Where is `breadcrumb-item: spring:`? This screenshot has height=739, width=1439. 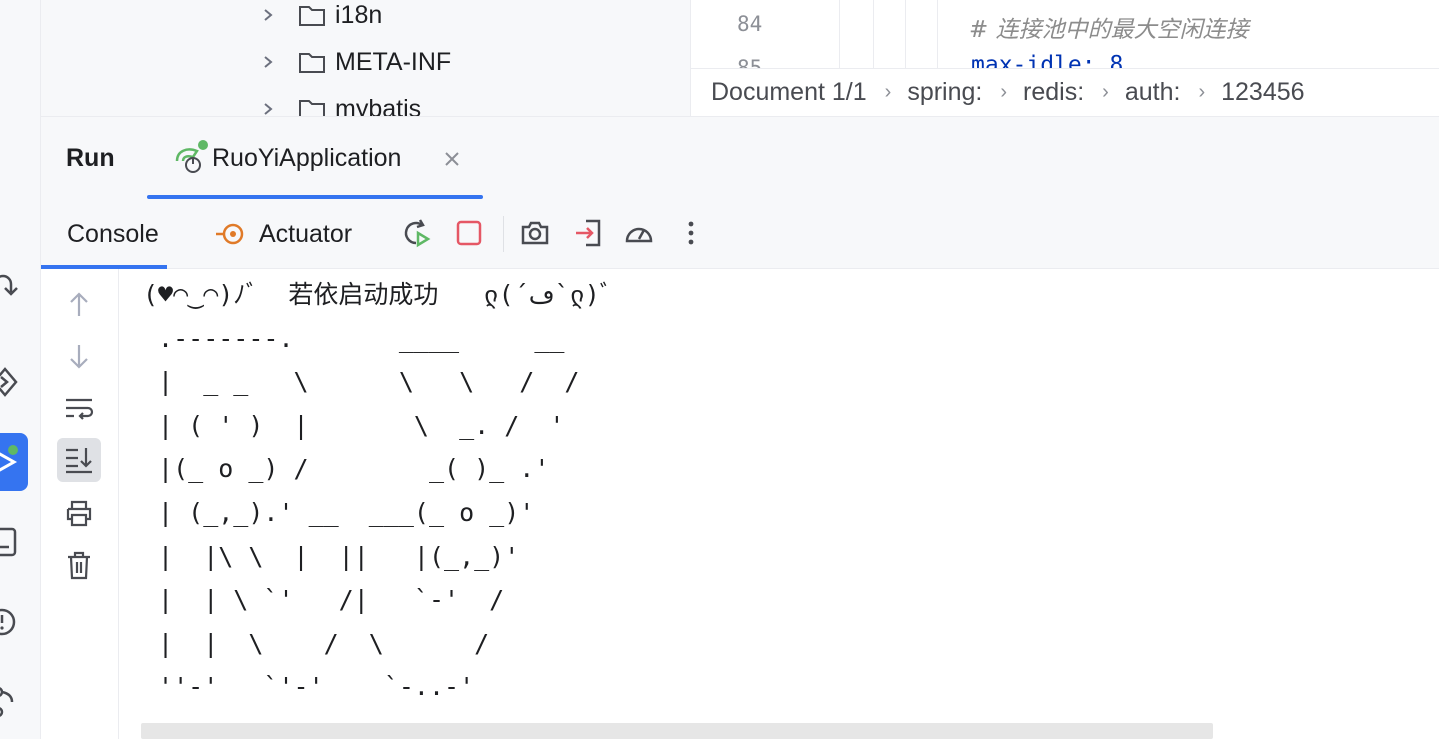 breadcrumb-item: spring: is located at coordinates (944, 92).